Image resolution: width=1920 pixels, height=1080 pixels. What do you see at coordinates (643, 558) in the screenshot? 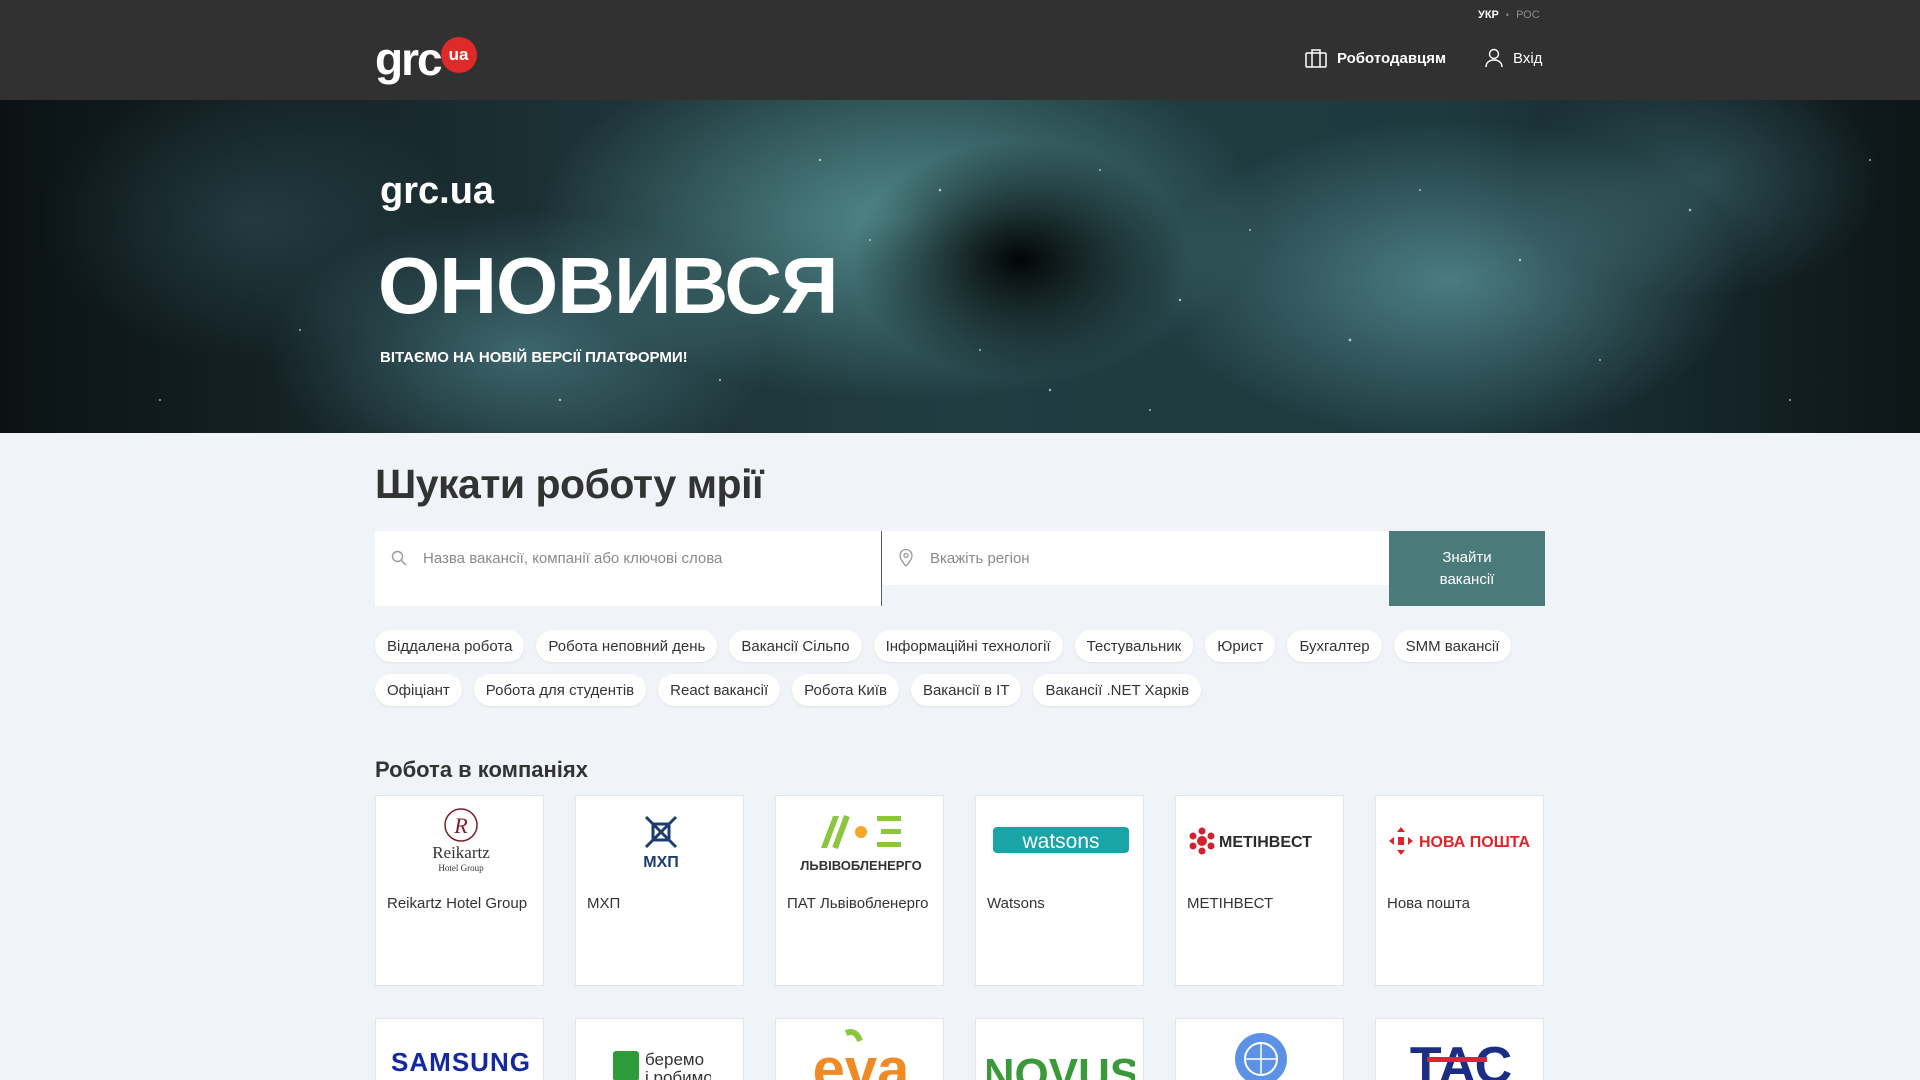
I see `keywords-input` at bounding box center [643, 558].